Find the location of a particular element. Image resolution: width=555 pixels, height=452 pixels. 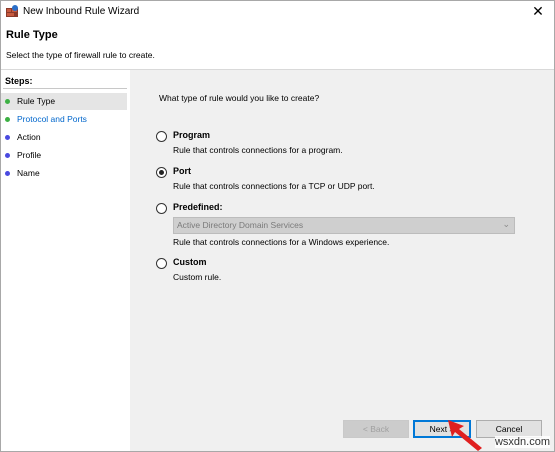

option-description: Custom rule. is located at coordinates (197, 277).